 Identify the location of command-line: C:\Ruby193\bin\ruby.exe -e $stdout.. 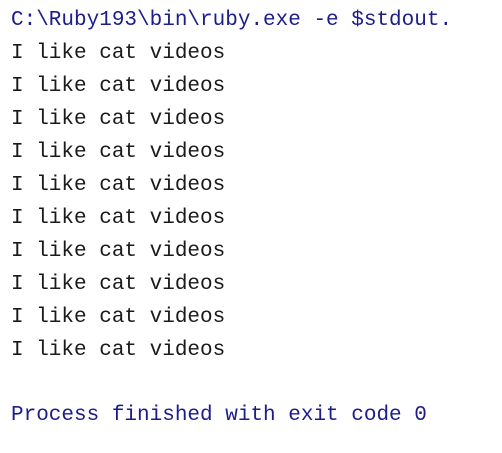
(232, 20).